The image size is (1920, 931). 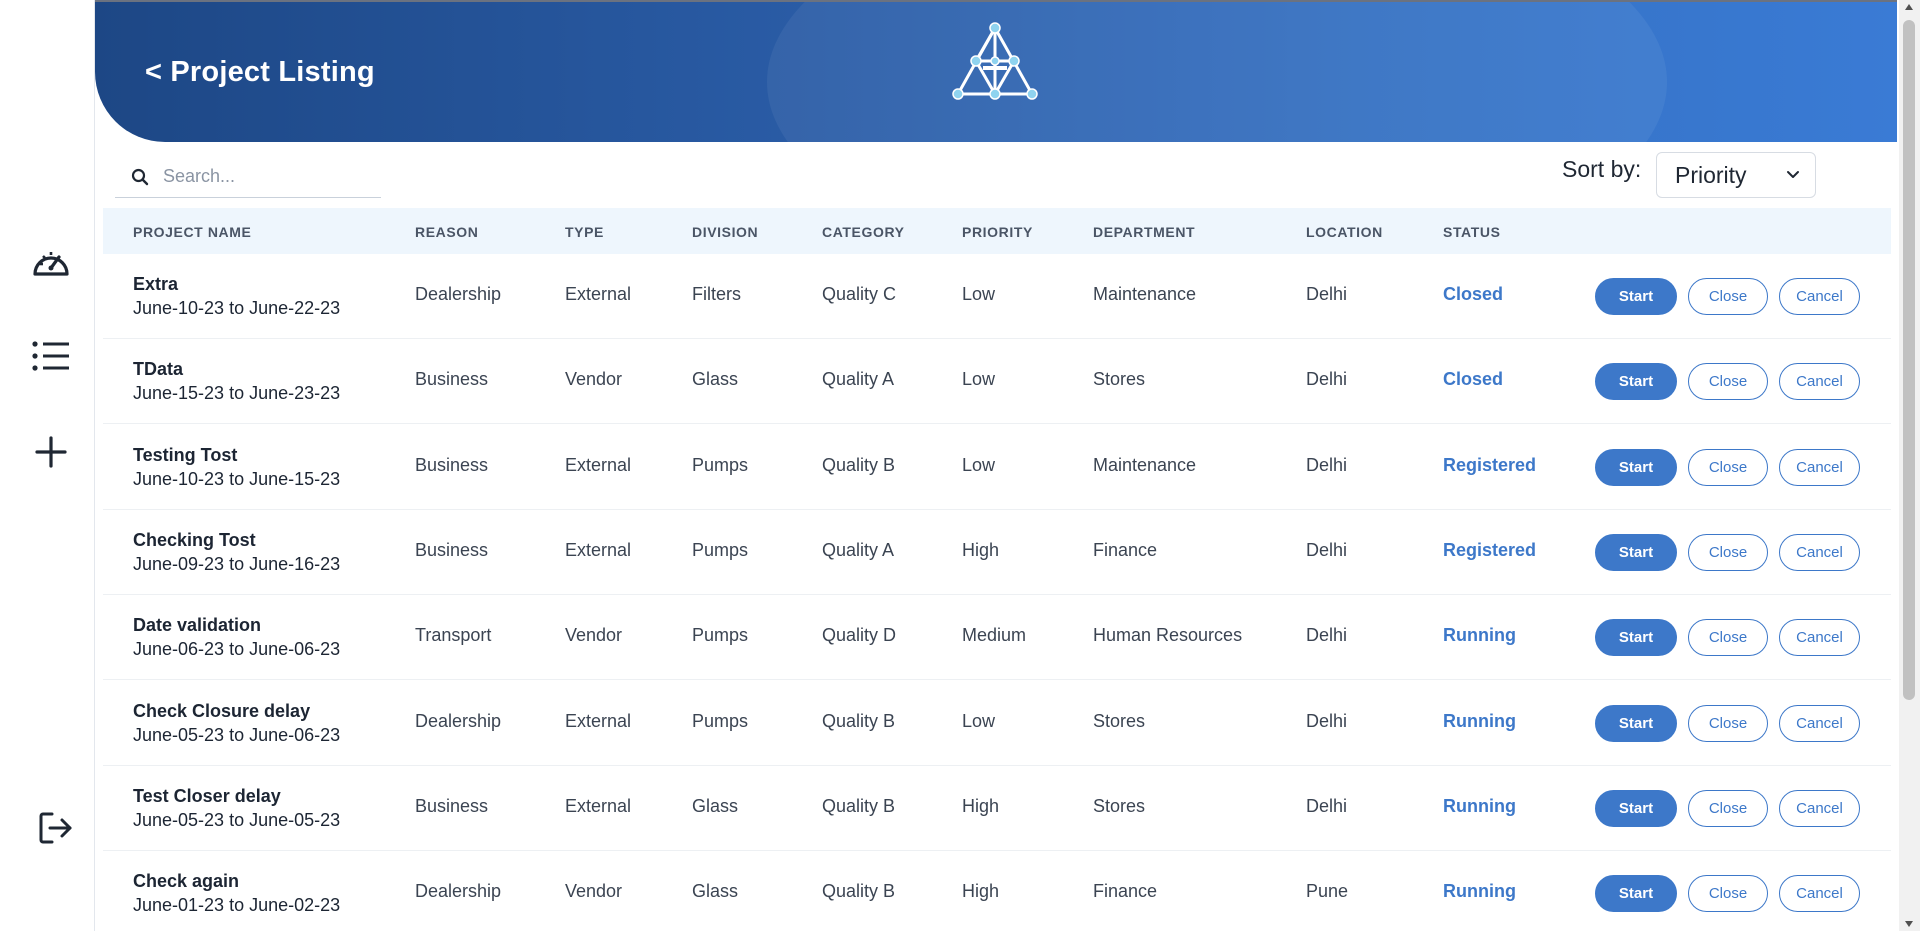 I want to click on sort-select: Priority, so click(x=1736, y=175).